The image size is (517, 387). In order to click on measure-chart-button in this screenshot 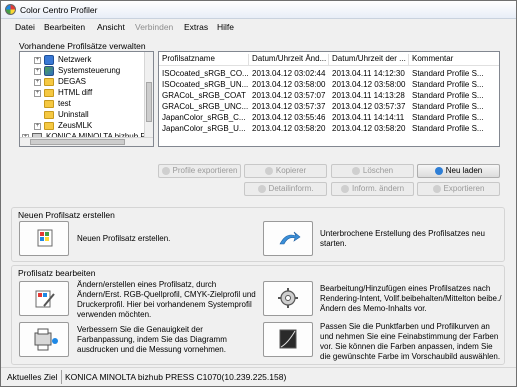, I will do `click(44, 339)`.